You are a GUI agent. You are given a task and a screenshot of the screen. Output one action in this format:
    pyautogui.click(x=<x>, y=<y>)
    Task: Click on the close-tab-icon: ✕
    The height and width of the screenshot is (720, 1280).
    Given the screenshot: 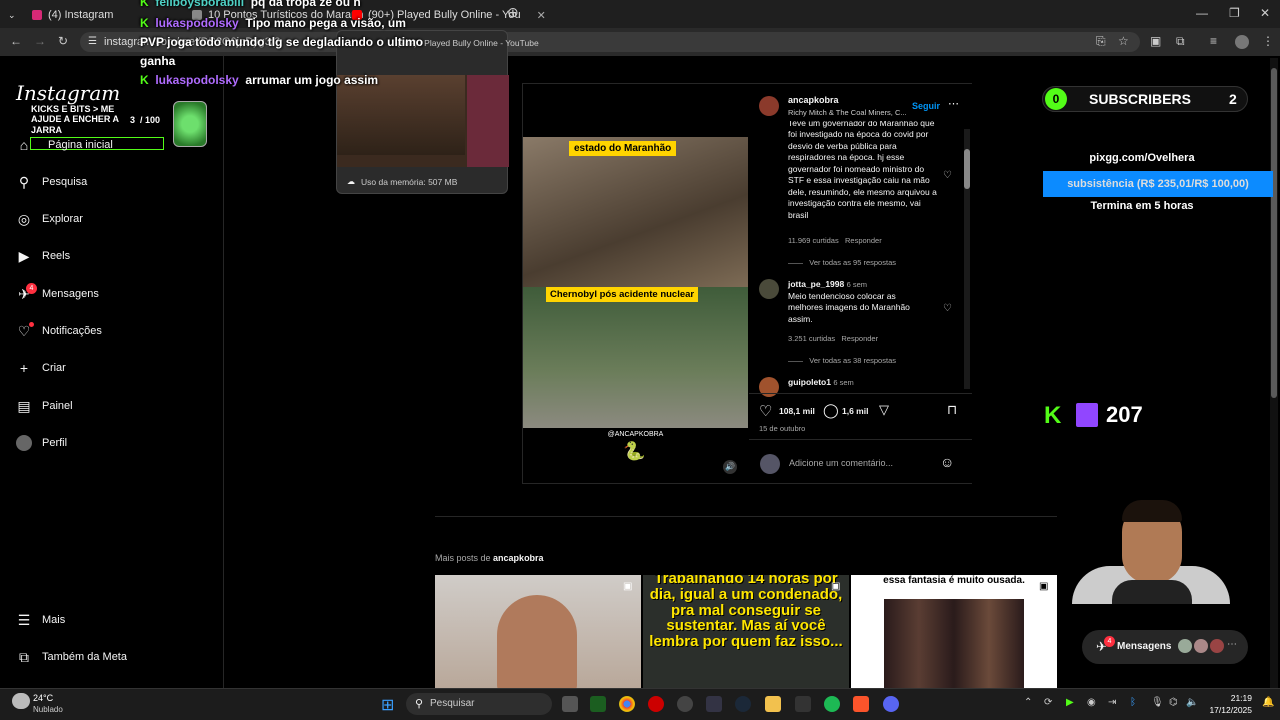 What is the action you would take?
    pyautogui.click(x=541, y=15)
    